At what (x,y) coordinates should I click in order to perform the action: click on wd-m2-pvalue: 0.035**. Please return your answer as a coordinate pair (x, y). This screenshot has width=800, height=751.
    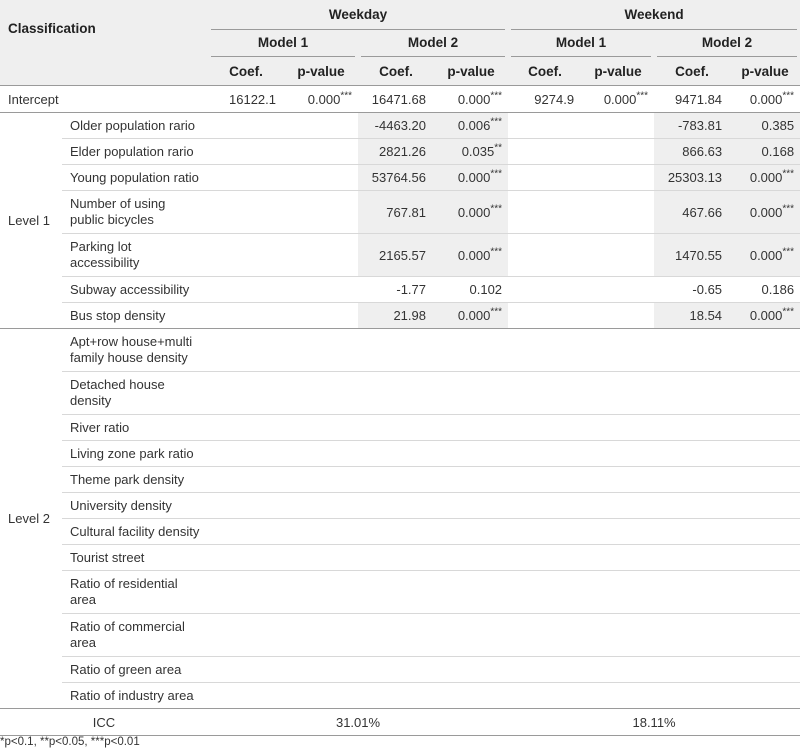
    Looking at the image, I should click on (471, 151).